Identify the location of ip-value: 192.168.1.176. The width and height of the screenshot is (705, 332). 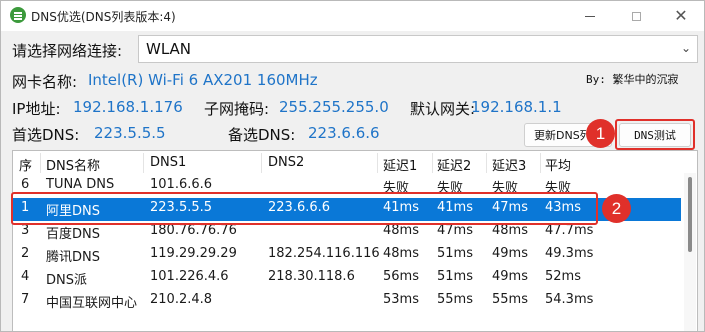
(128, 107).